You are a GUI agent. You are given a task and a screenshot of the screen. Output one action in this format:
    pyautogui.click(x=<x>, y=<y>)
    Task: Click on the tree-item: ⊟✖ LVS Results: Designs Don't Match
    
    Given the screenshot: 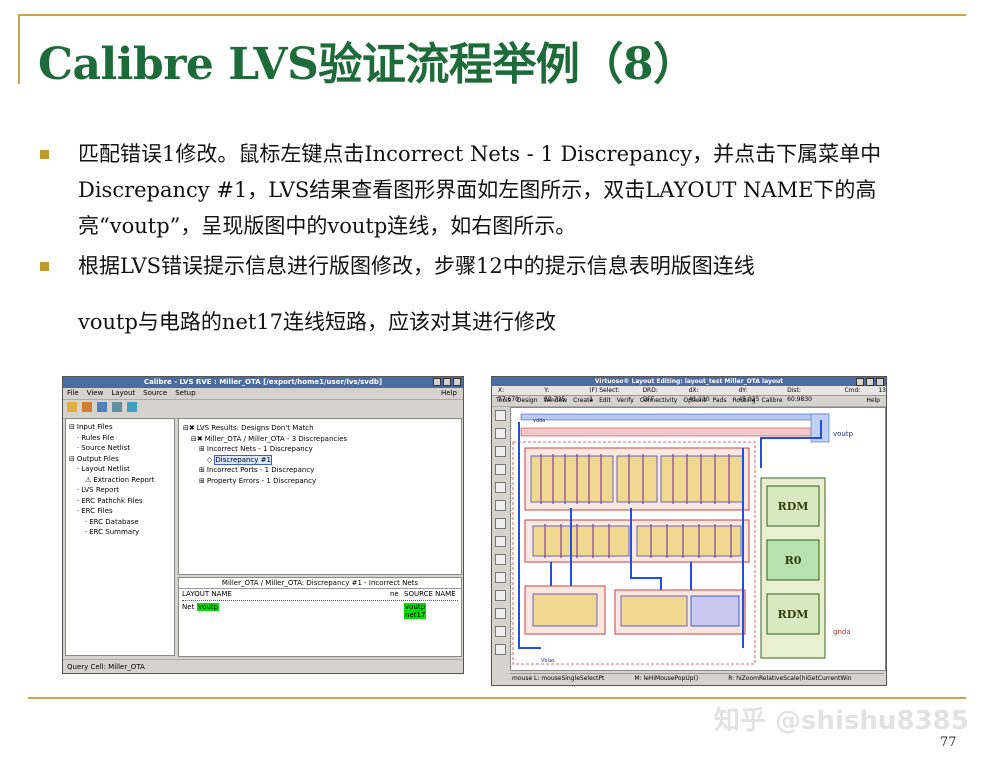 What is the action you would take?
    pyautogui.click(x=248, y=428)
    